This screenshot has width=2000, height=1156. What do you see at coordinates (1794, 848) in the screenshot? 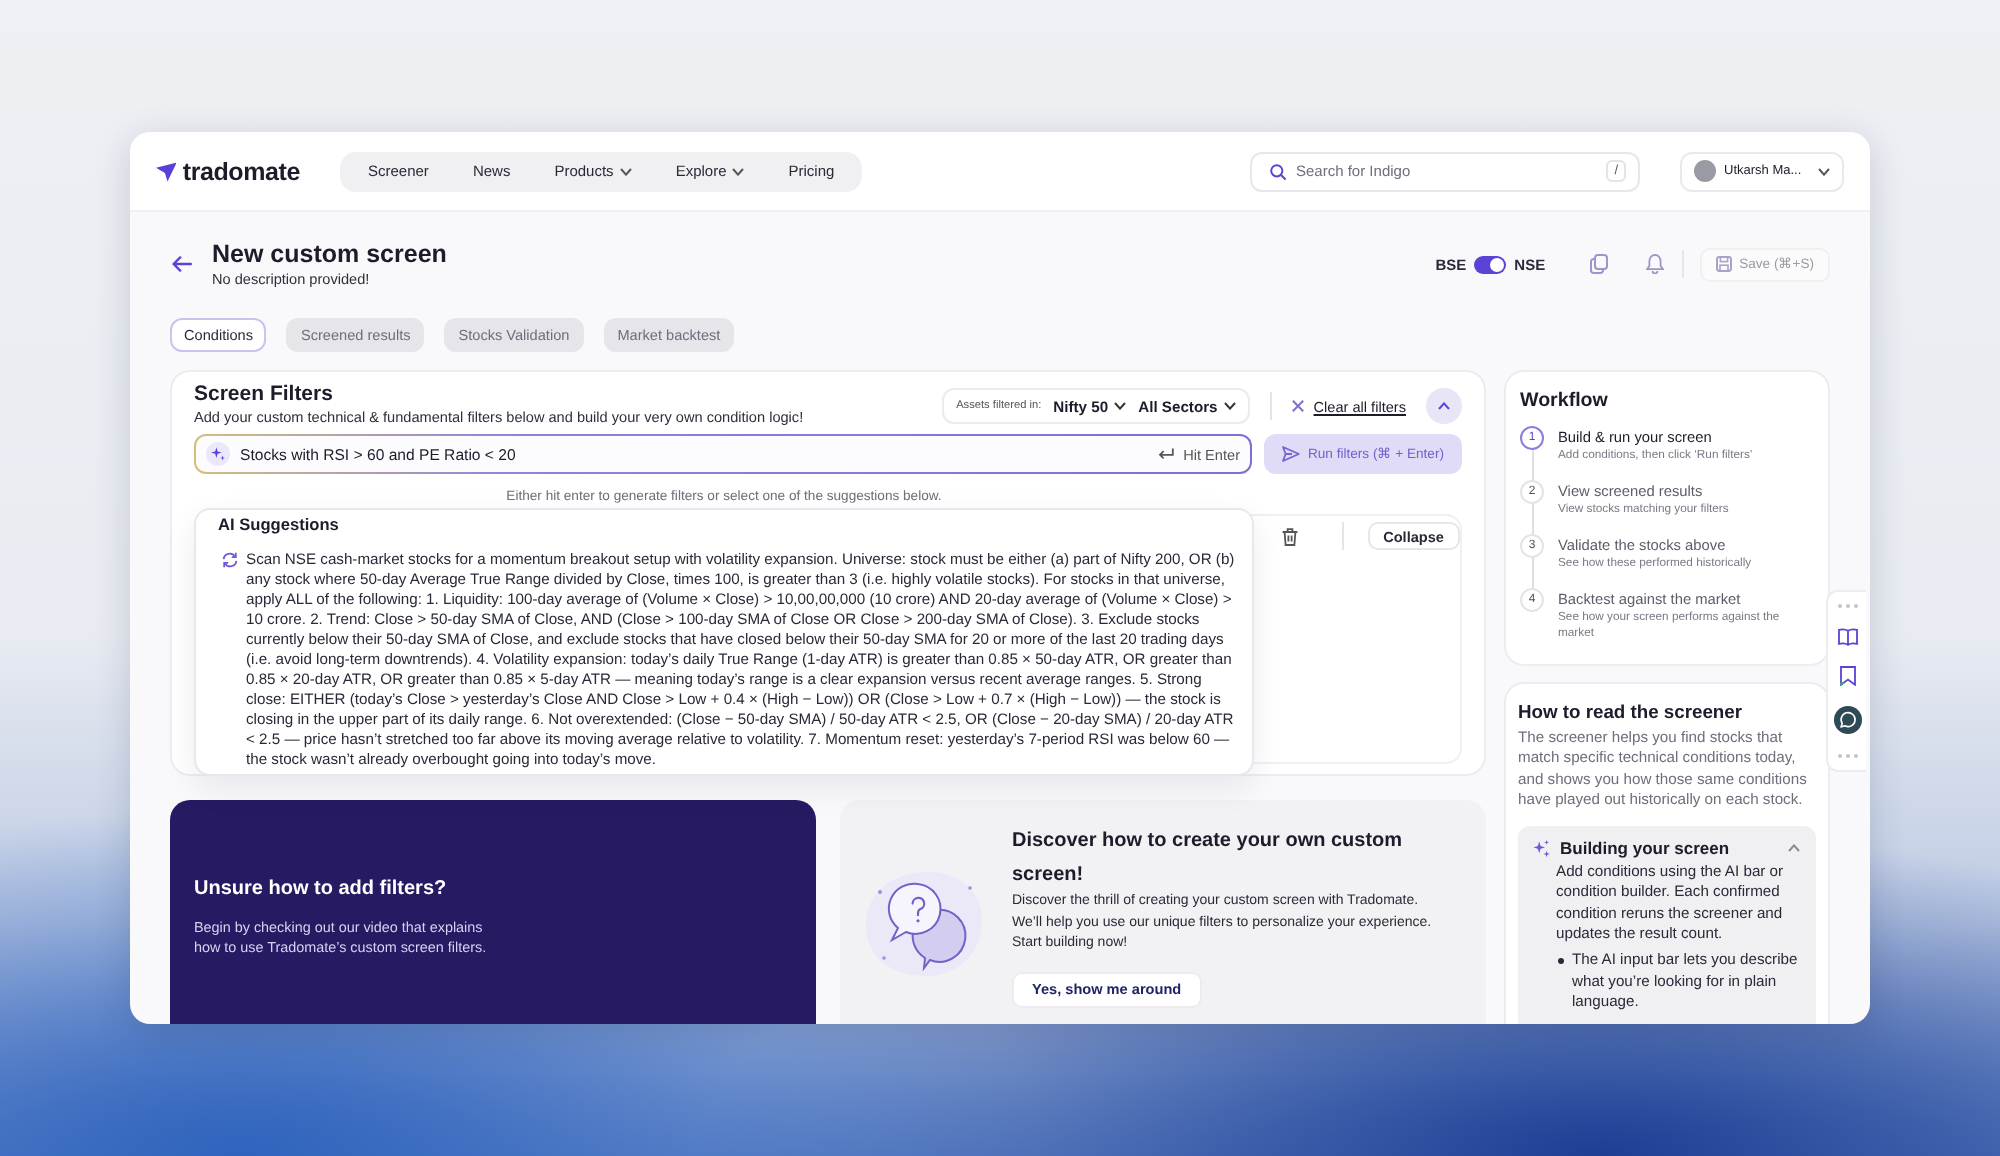
I see `caret-up-icon` at bounding box center [1794, 848].